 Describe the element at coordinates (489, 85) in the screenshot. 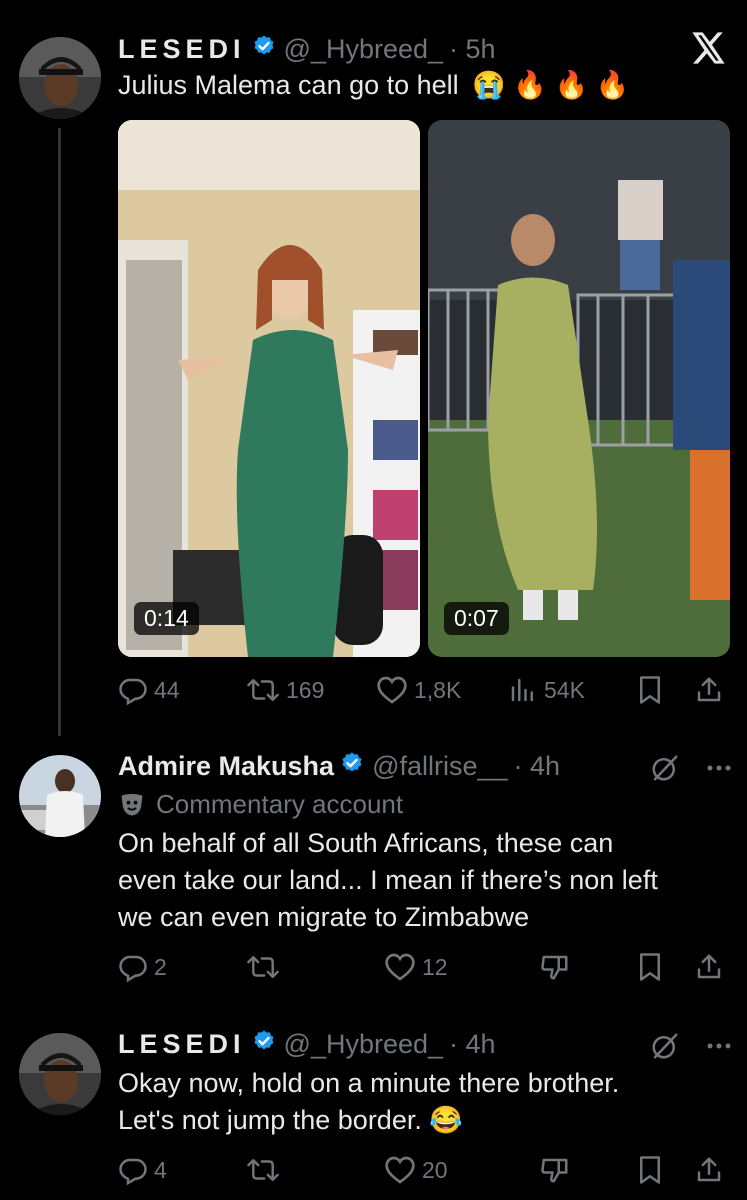

I see `crying-emoji: 😭` at that location.